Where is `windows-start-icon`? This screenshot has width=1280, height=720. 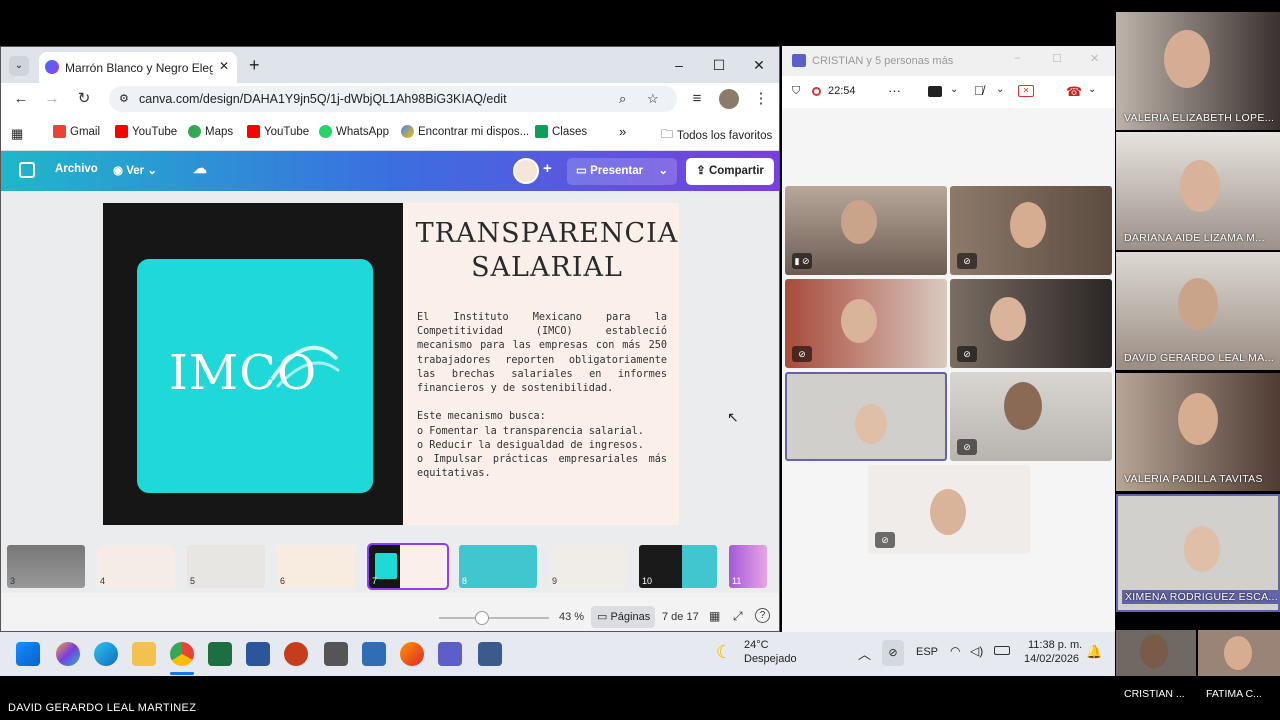 windows-start-icon is located at coordinates (28, 654).